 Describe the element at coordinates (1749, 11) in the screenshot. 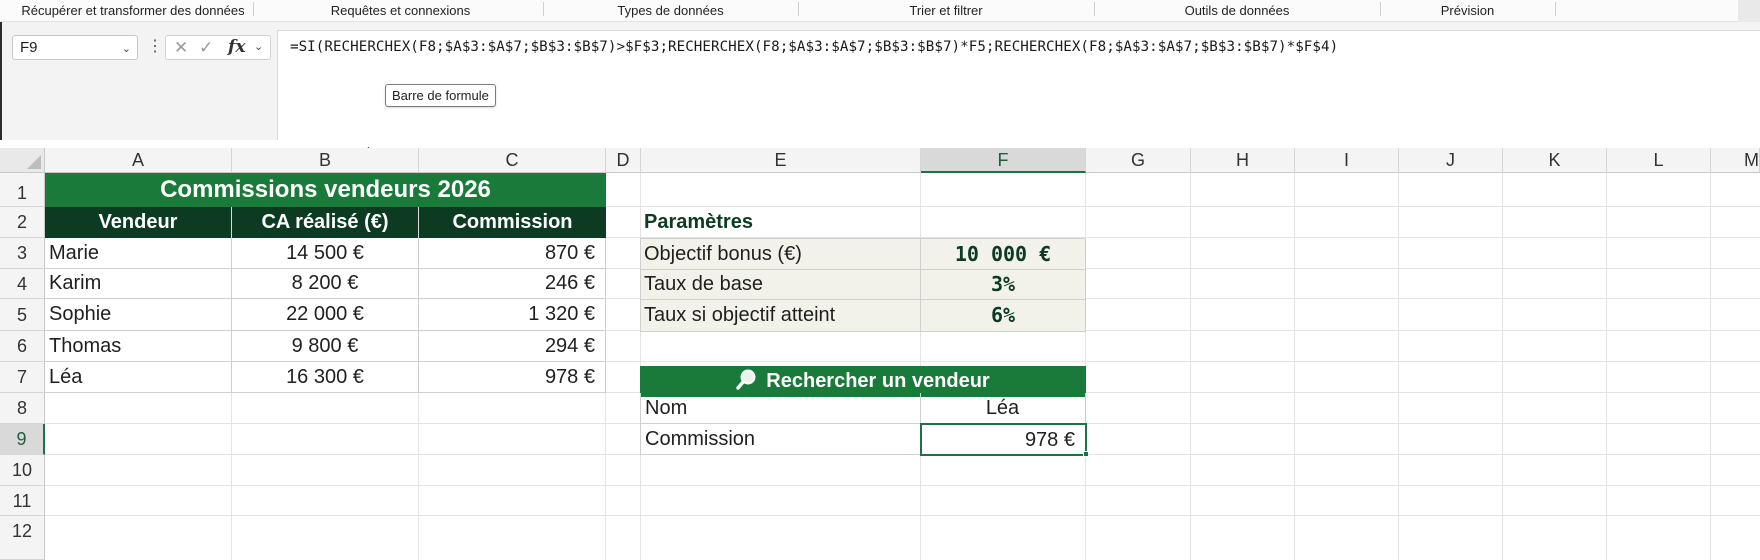

I see `ribbon-edge` at that location.